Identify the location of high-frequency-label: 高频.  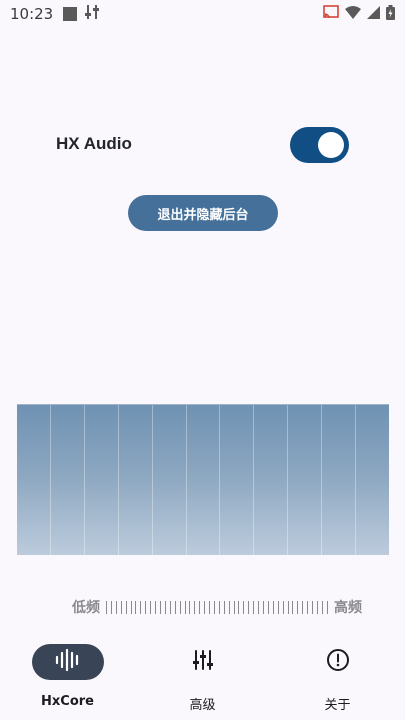
(348, 608).